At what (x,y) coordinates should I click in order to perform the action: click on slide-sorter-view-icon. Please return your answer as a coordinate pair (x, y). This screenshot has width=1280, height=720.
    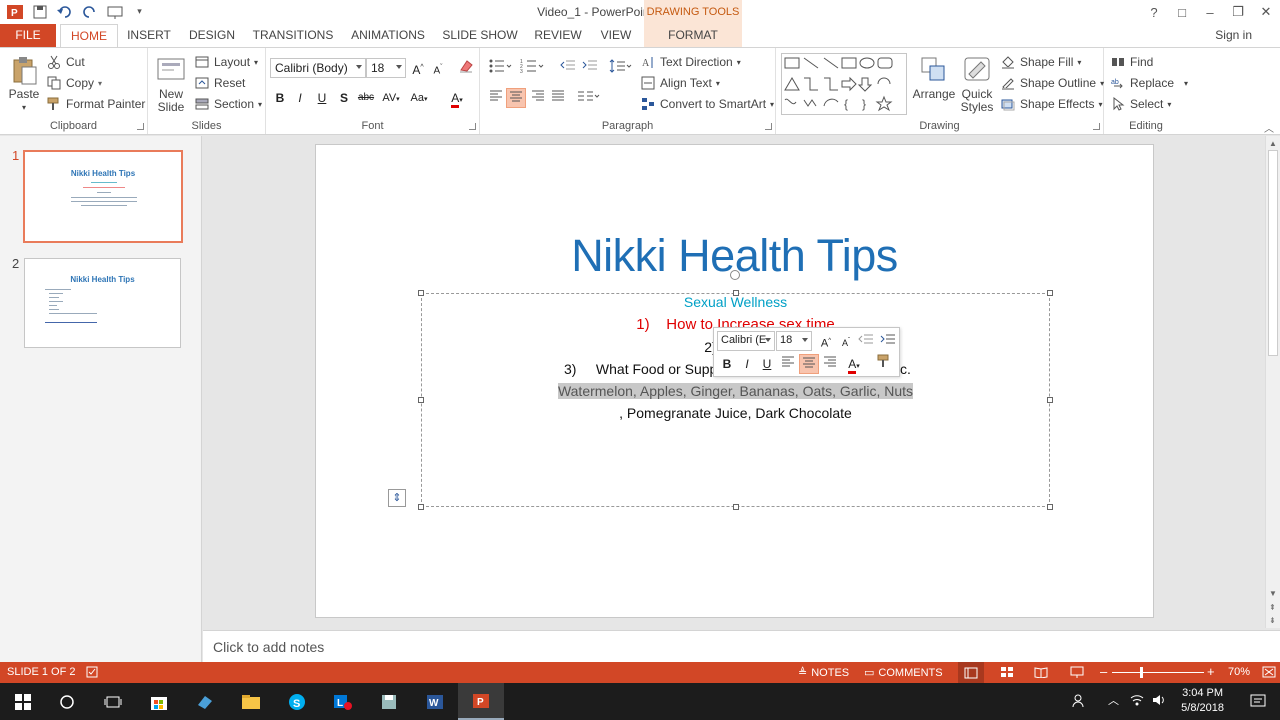
    Looking at the image, I should click on (1007, 672).